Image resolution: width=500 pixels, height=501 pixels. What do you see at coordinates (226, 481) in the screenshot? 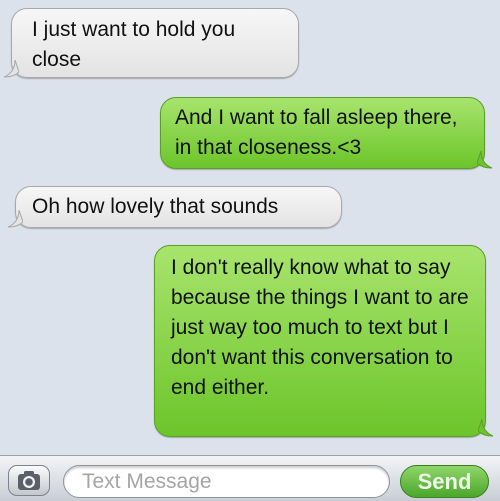
I see `text-message-input` at bounding box center [226, 481].